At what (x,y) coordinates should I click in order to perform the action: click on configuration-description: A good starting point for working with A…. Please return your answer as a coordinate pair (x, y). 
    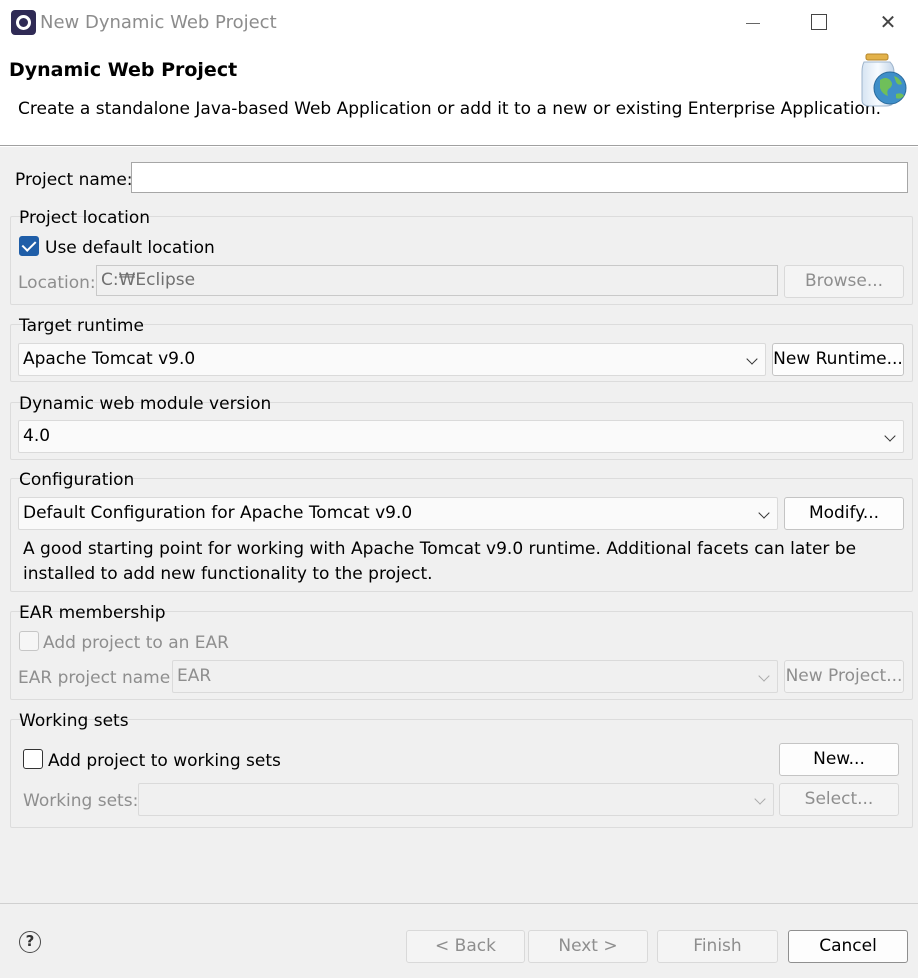
    Looking at the image, I should click on (440, 561).